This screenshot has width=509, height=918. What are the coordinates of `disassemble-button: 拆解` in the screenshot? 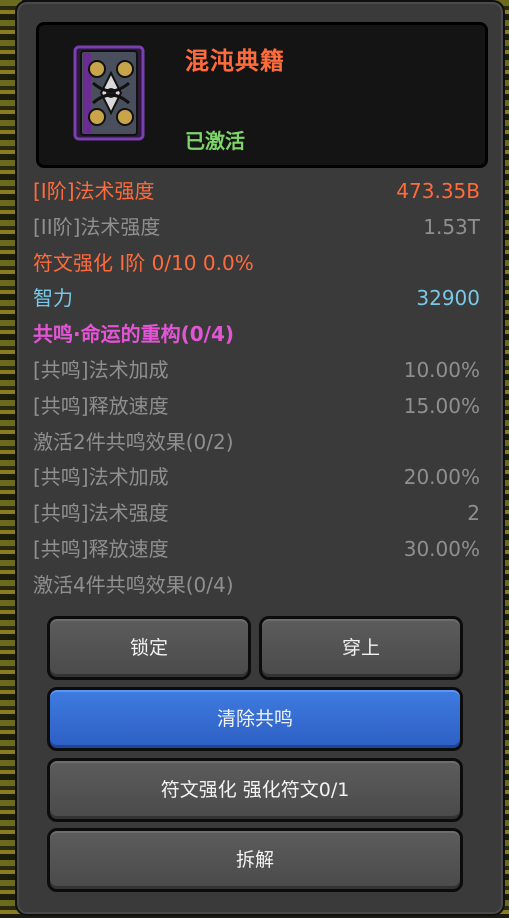 It's located at (255, 860).